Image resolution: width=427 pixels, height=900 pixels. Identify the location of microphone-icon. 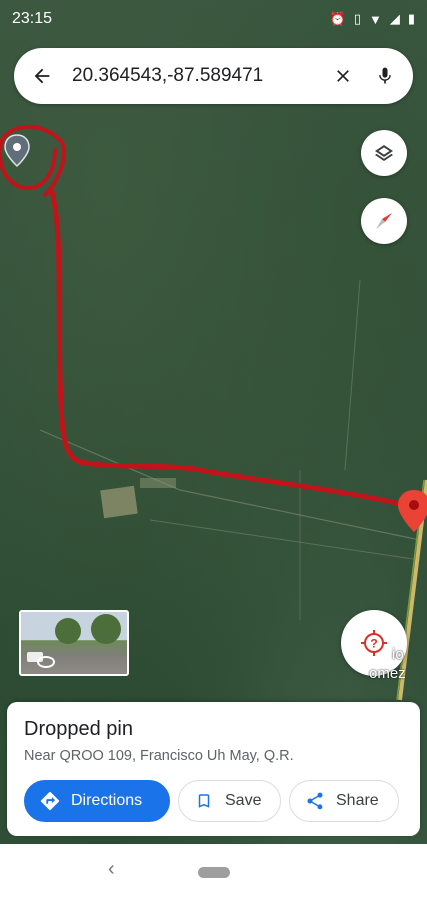
(385, 76).